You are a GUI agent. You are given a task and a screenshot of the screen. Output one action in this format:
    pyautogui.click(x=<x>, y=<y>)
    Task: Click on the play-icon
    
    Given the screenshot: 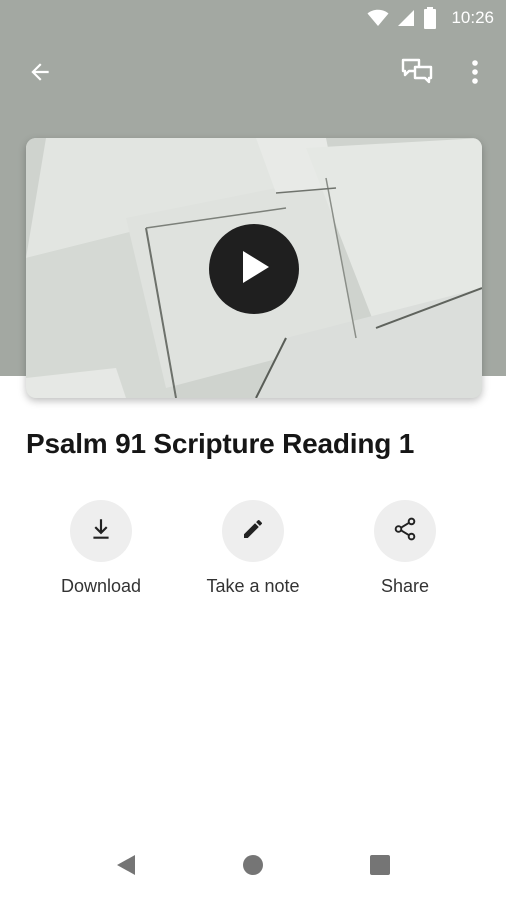 What is the action you would take?
    pyautogui.click(x=254, y=269)
    